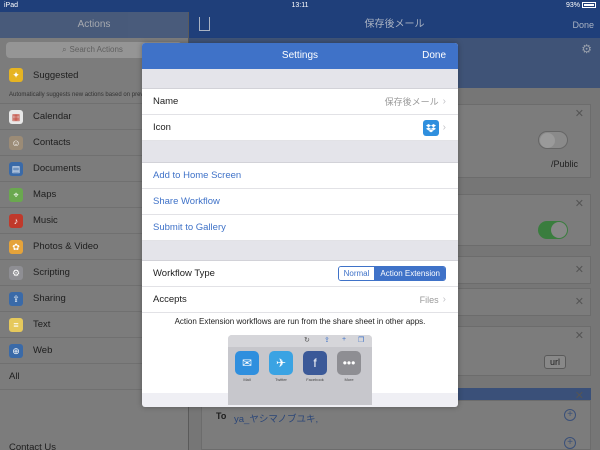 This screenshot has width=600, height=450. Describe the element at coordinates (349, 379) in the screenshot. I see `share-app-label: More` at that location.